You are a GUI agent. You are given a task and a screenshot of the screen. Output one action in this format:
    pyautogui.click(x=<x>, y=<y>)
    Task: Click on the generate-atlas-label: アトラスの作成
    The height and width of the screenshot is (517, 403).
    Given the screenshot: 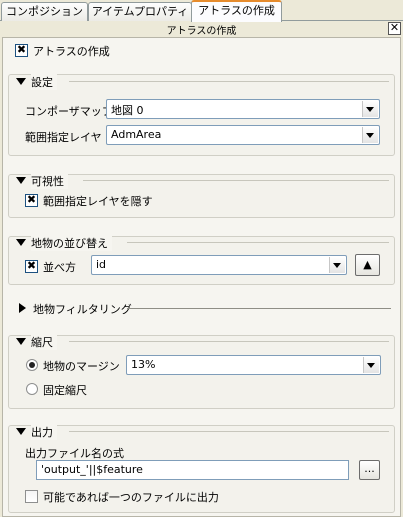 What is the action you would take?
    pyautogui.click(x=71, y=51)
    